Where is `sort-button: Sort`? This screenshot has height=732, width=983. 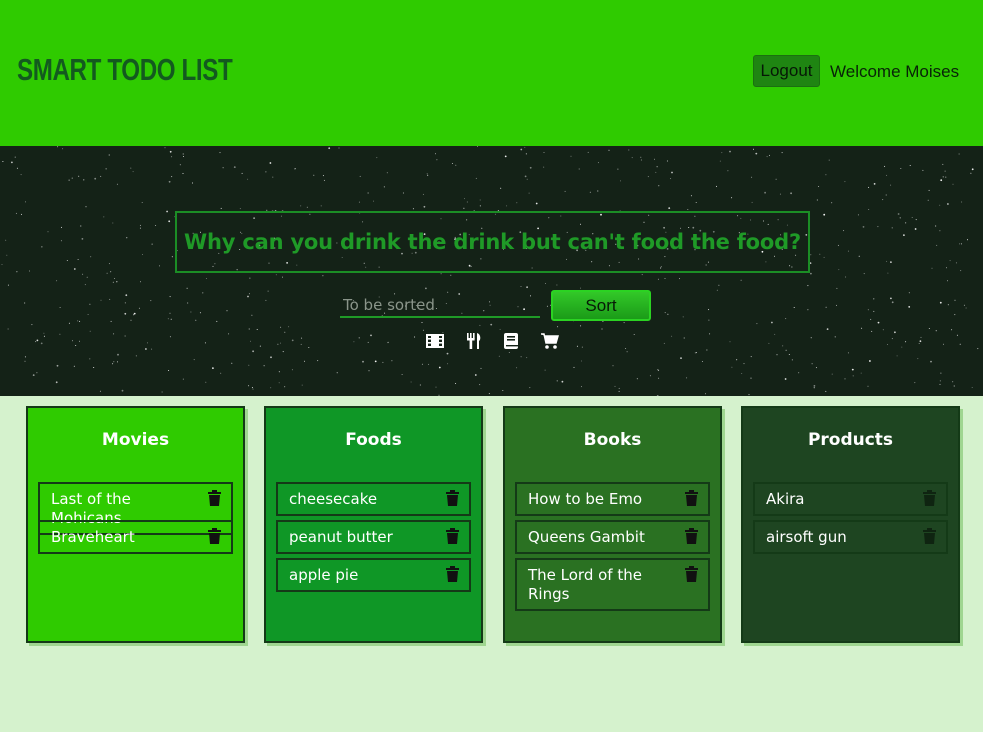
sort-button: Sort is located at coordinates (601, 305).